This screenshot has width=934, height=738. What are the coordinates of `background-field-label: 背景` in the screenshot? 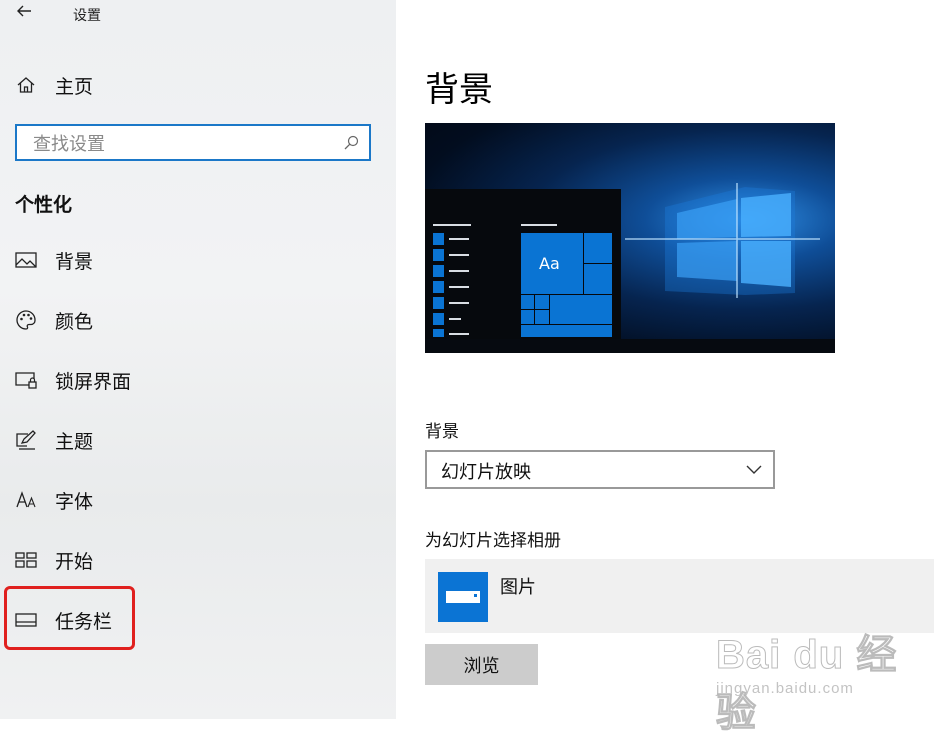 It's located at (442, 432).